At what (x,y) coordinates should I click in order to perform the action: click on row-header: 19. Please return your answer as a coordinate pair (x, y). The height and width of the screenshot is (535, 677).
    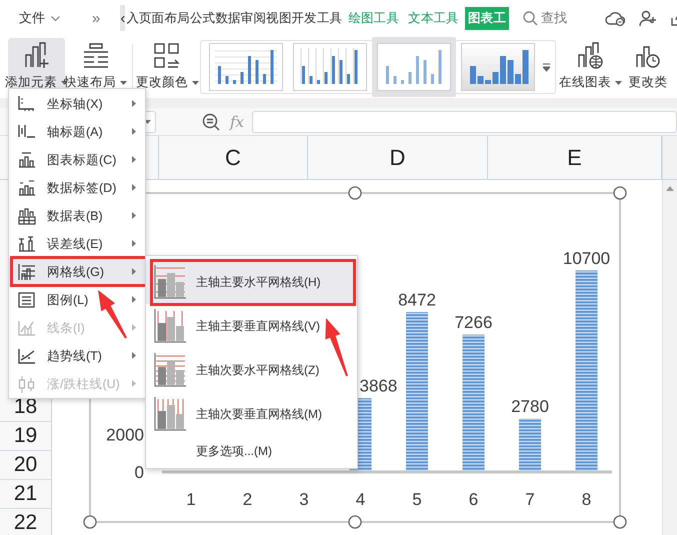
    Looking at the image, I should click on (25, 436).